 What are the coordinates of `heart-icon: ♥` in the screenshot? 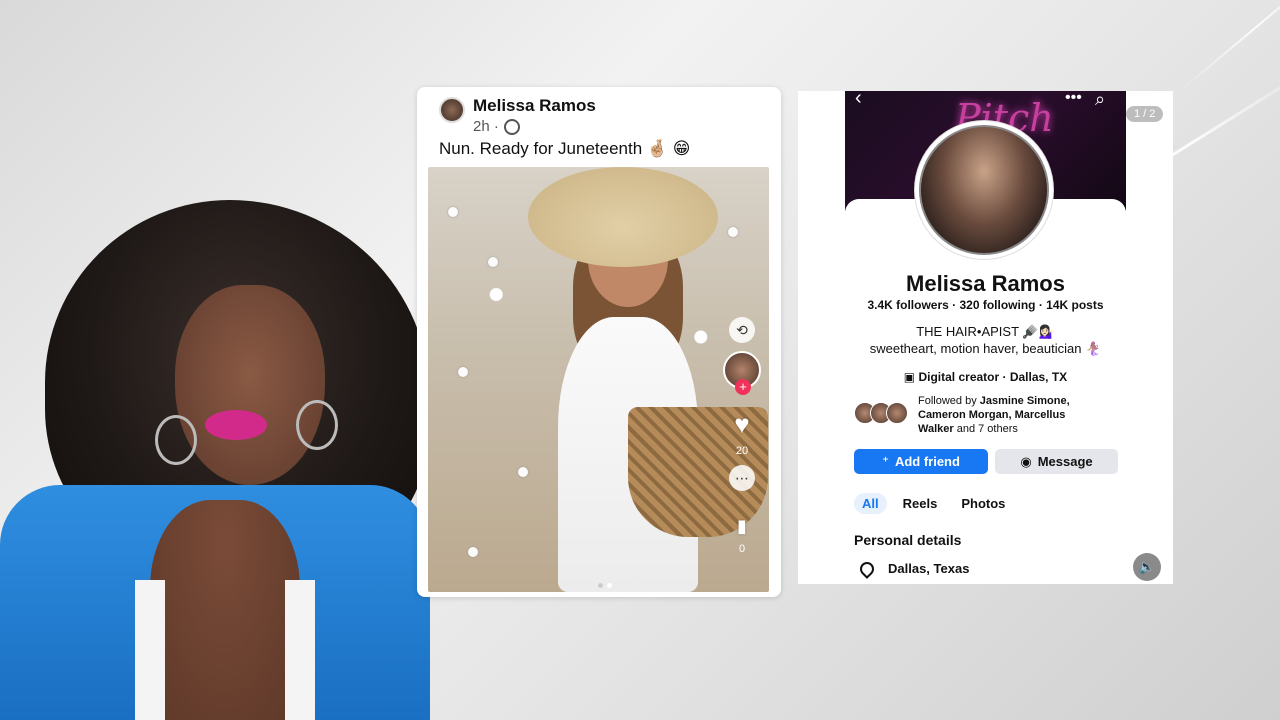 It's located at (741, 424).